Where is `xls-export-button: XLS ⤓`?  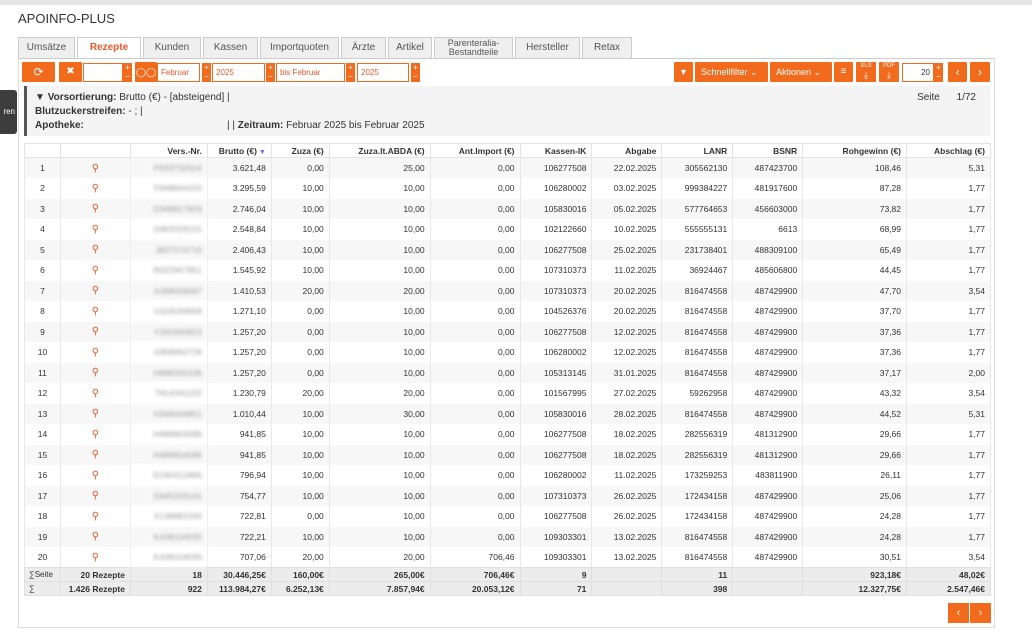 xls-export-button: XLS ⤓ is located at coordinates (866, 72).